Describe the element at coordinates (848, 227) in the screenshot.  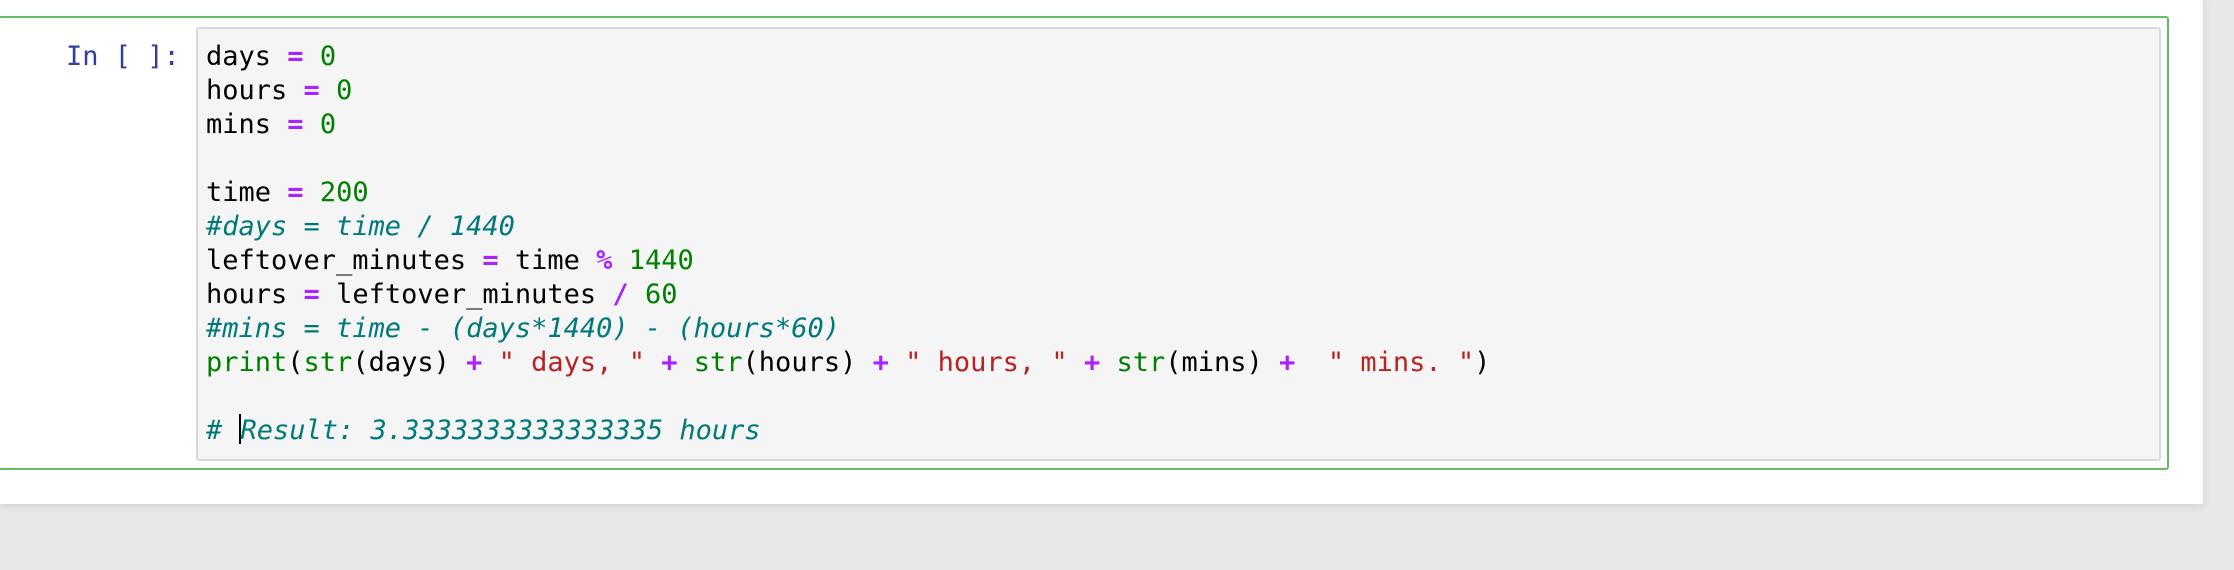
I see `code-line: #days = time / 1440` at that location.